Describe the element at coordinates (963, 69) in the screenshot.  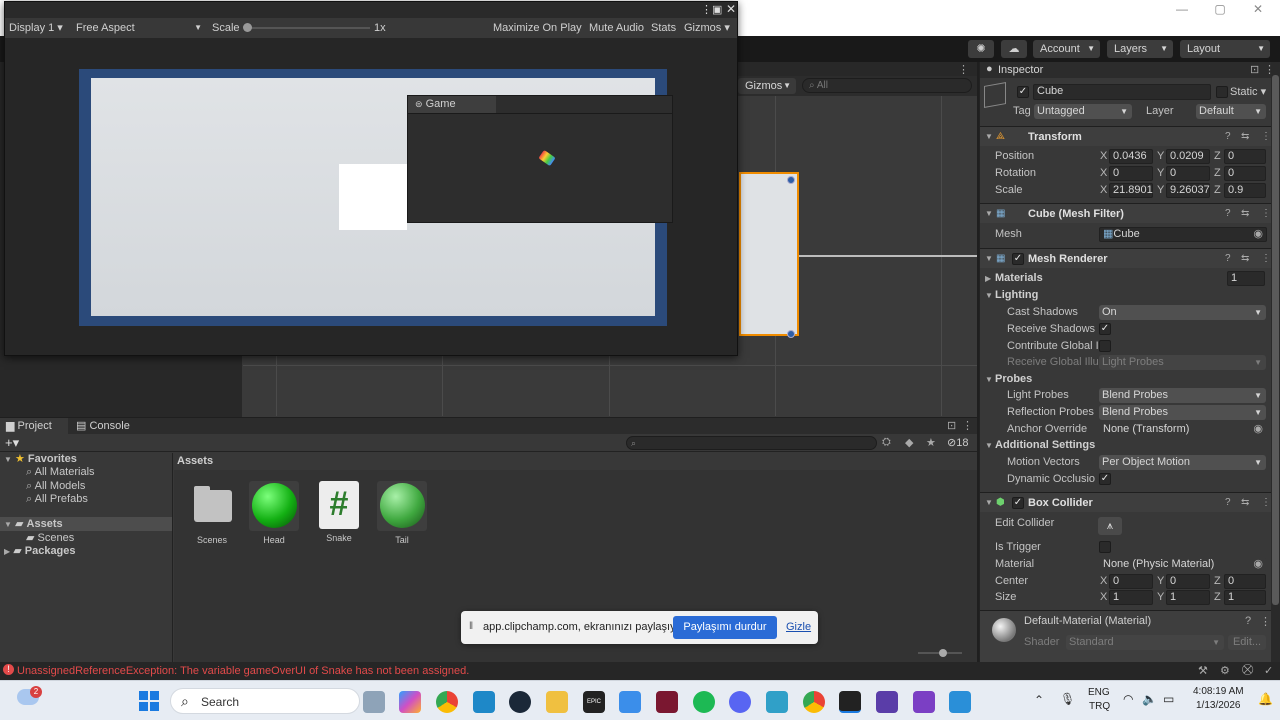
I see `scene-menu-icon: ⋮` at that location.